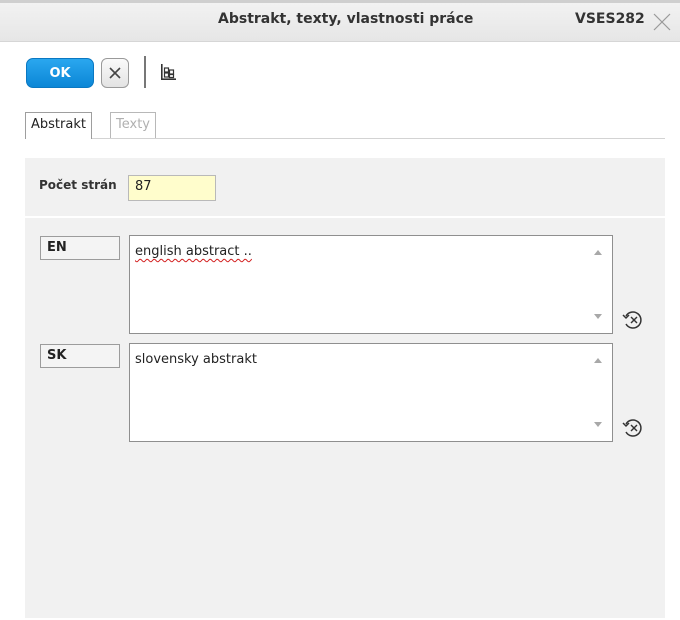 The width and height of the screenshot is (680, 620). What do you see at coordinates (60, 73) in the screenshot?
I see `ok-button: OK` at bounding box center [60, 73].